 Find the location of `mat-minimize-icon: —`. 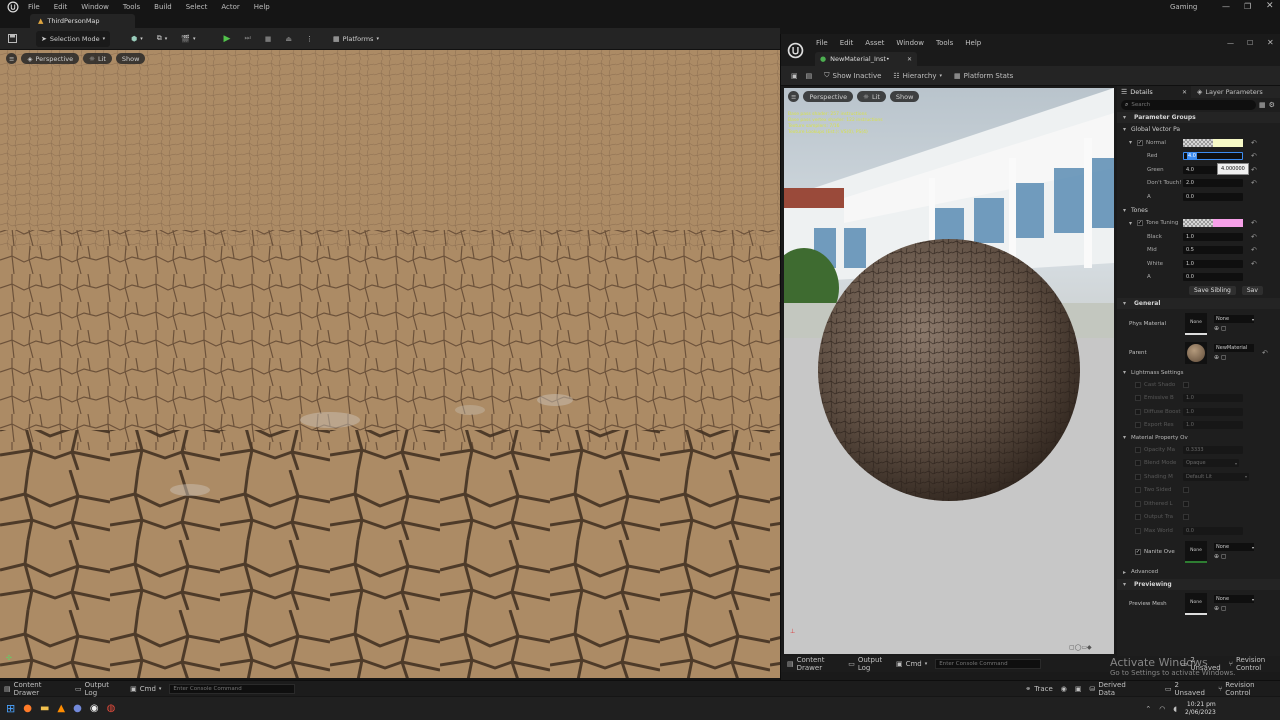

mat-minimize-icon: — is located at coordinates (1230, 43).